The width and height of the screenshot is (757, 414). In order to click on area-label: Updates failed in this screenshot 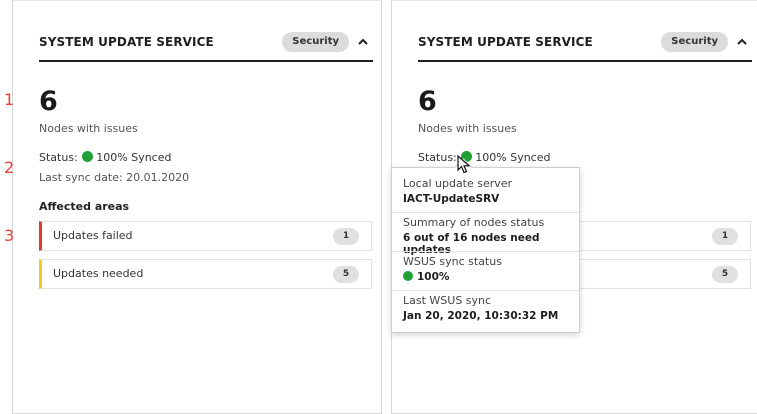, I will do `click(93, 235)`.